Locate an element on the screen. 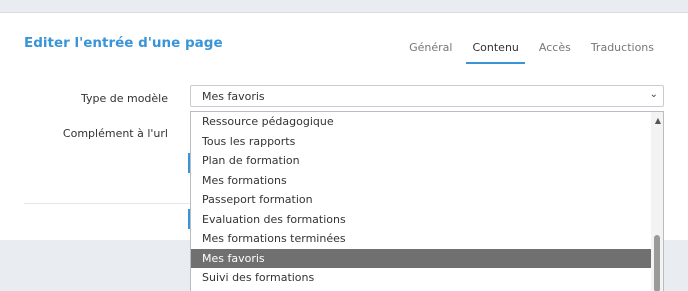 This screenshot has height=291, width=688. template-type-label: Type de modèle is located at coordinates (124, 98).